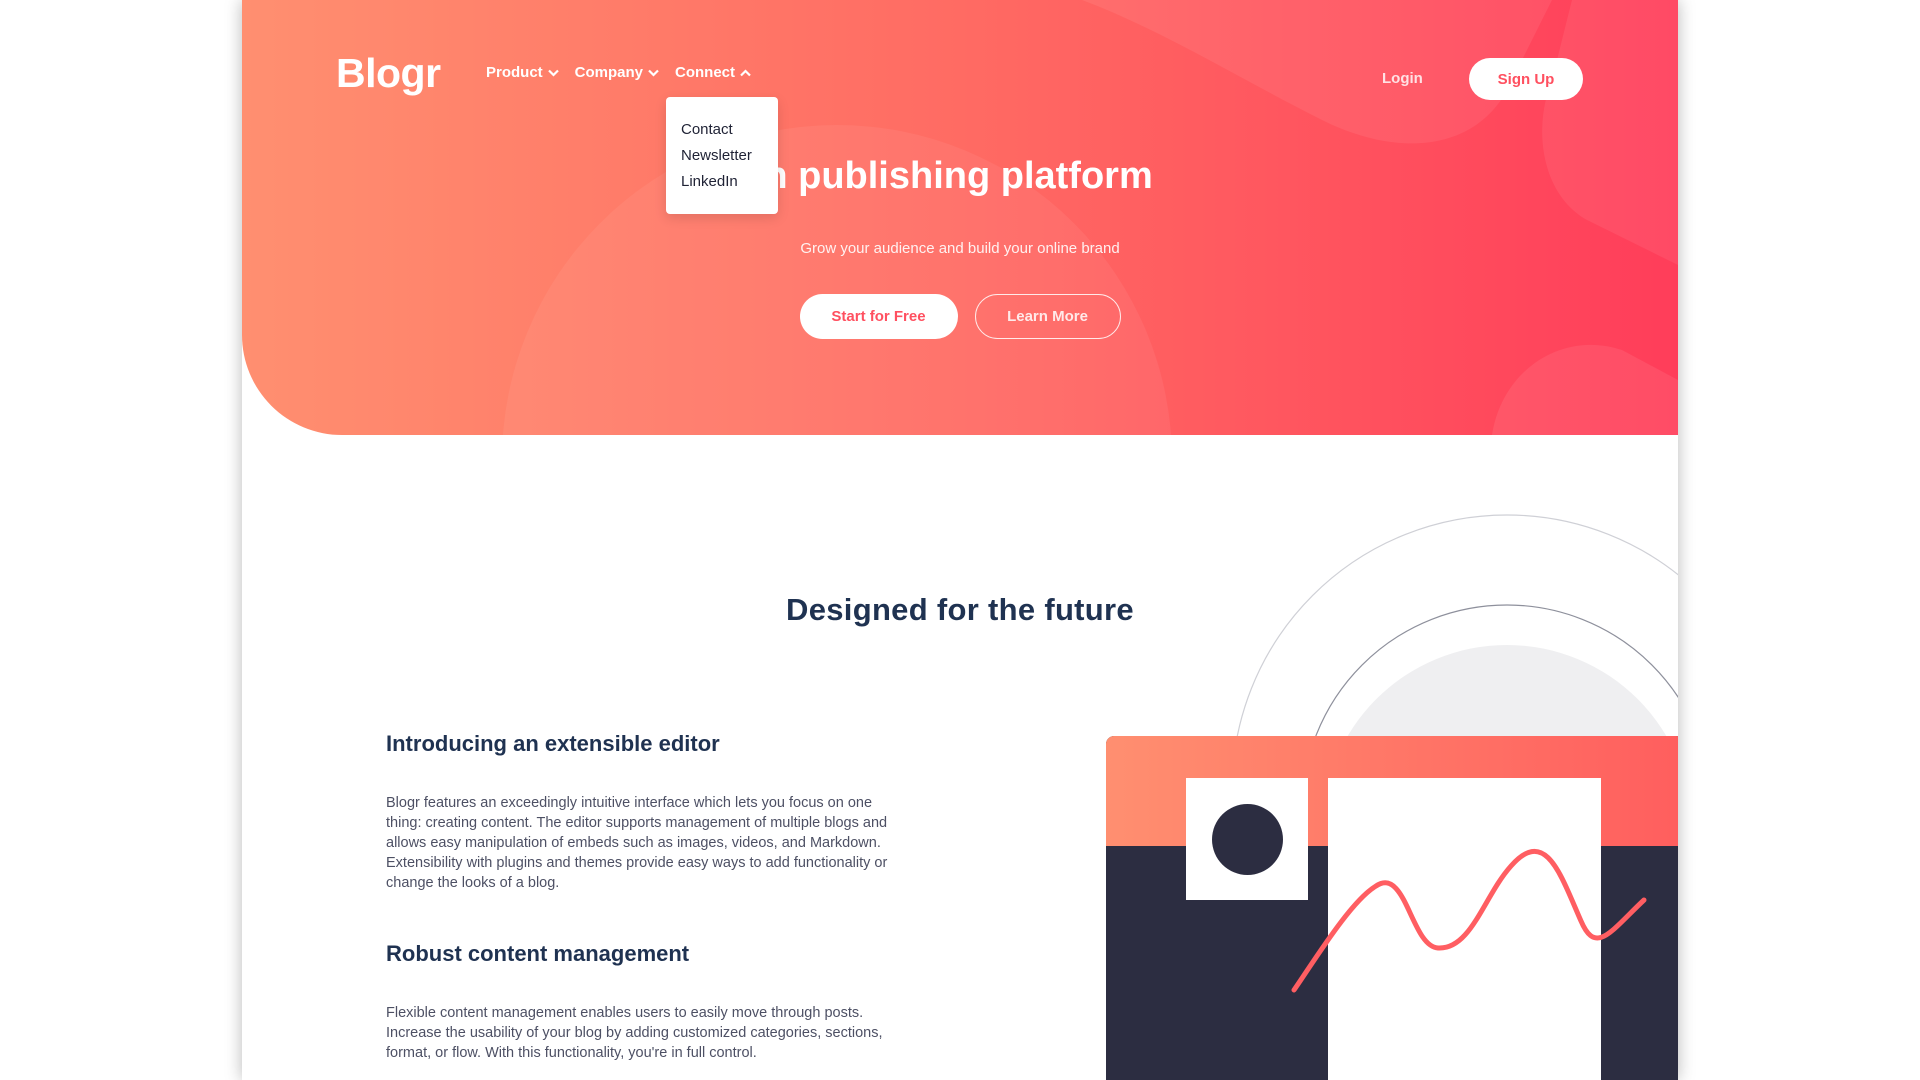 This screenshot has height=1080, width=1920. Describe the element at coordinates (722, 130) in the screenshot. I see `menu-item-contact: Contact` at that location.